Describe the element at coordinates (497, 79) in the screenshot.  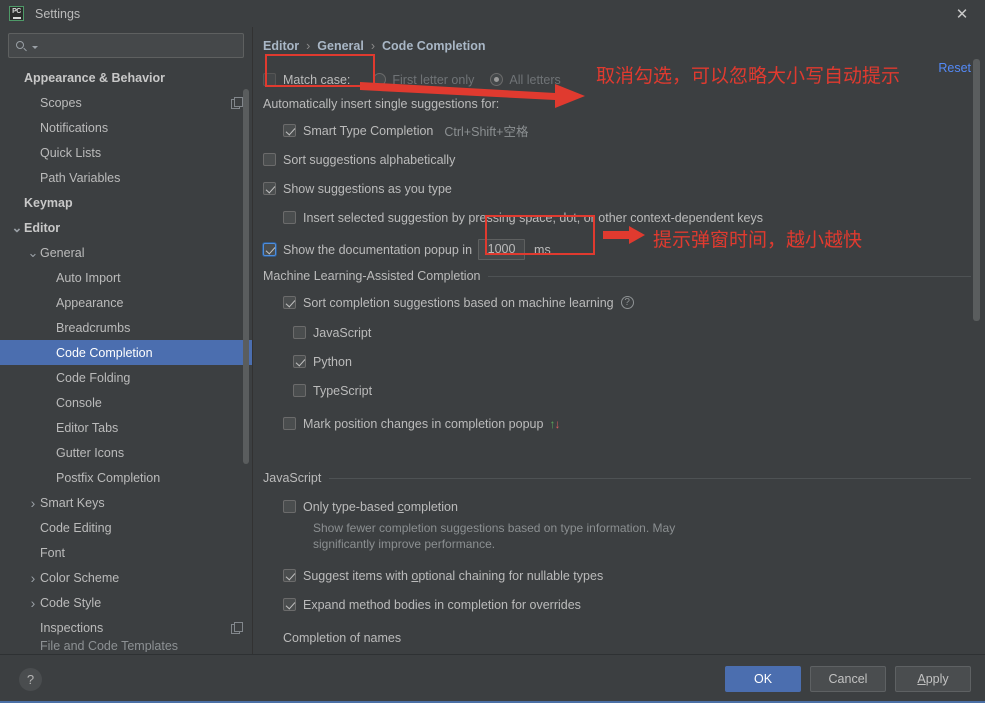
I see `all-letters-radio` at that location.